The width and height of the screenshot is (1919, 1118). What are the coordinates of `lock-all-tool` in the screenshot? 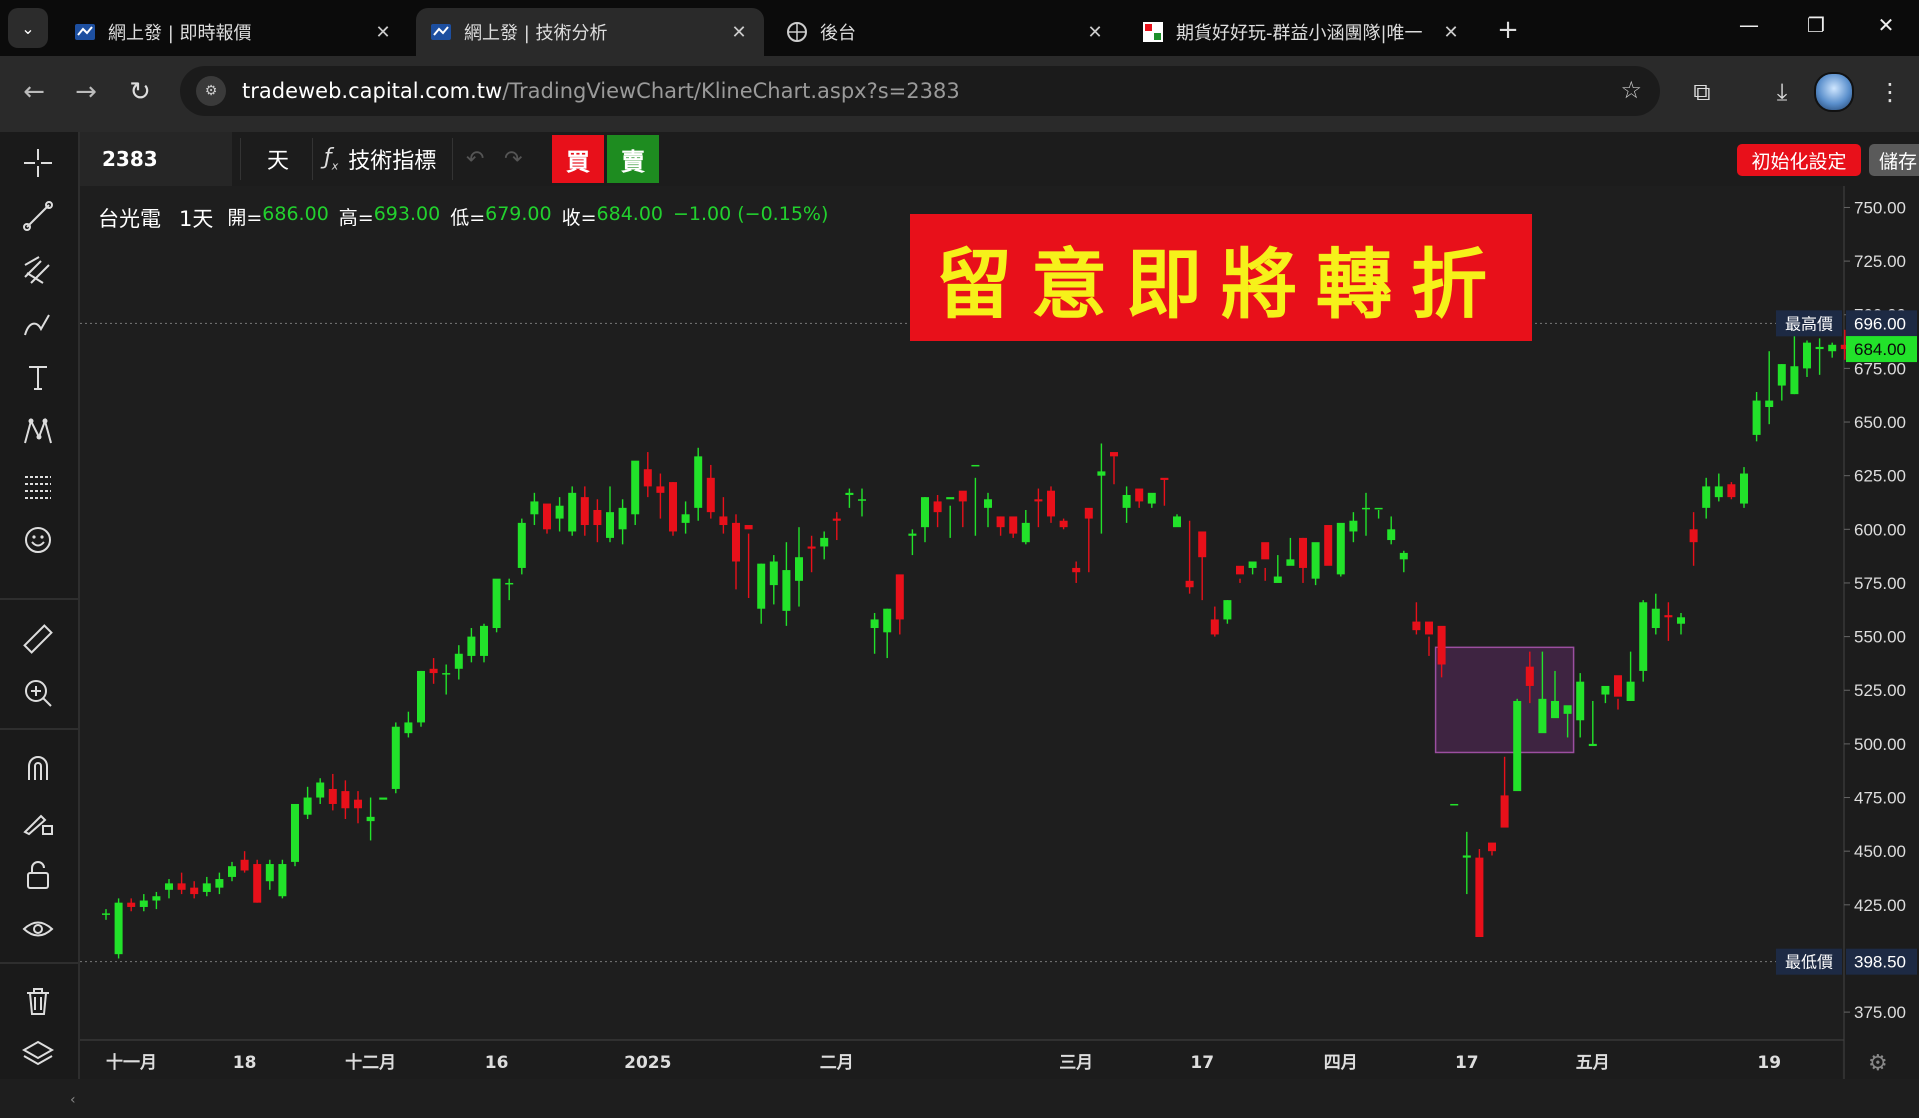 It's located at (38, 875).